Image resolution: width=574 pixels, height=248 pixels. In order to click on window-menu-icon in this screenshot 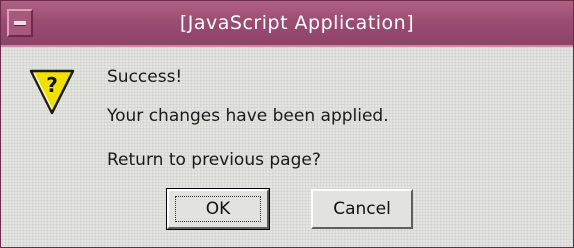, I will do `click(20, 23)`.